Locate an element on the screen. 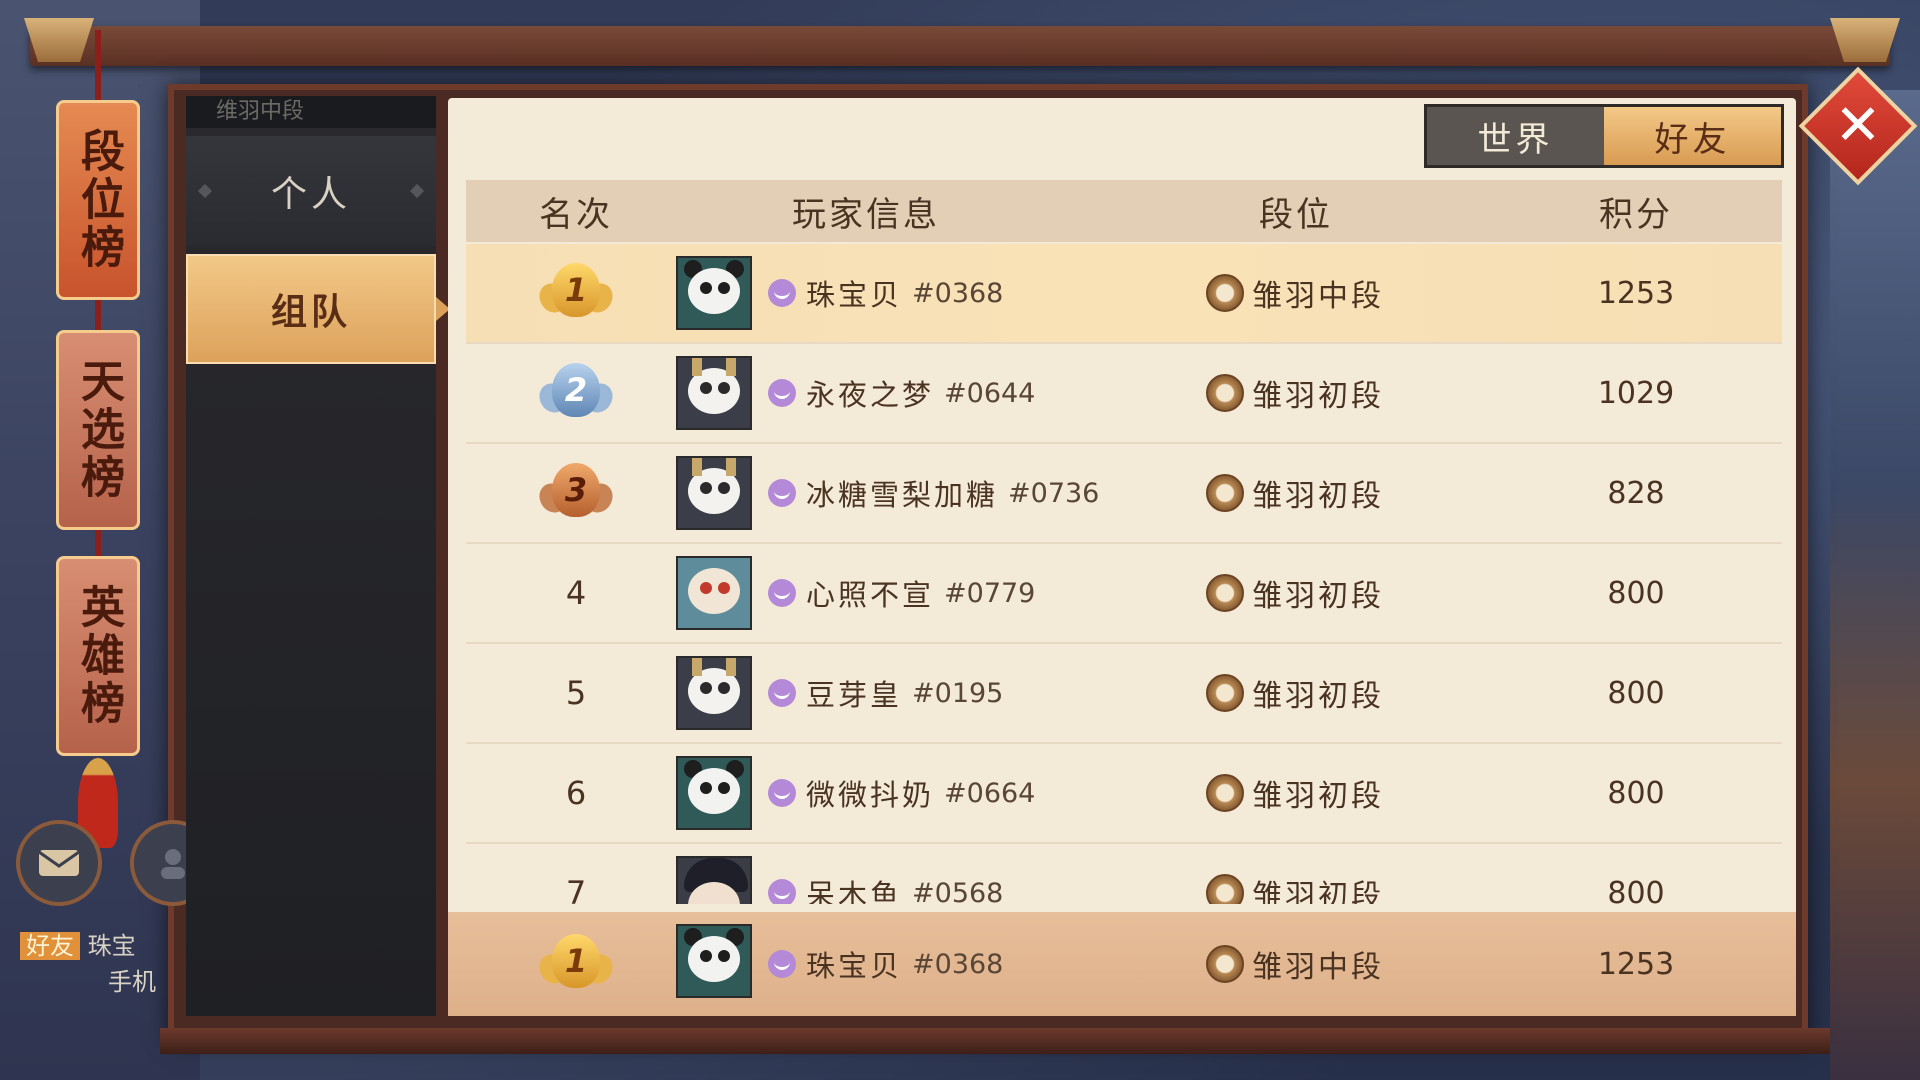 This screenshot has width=1920, height=1080. mail-button is located at coordinates (59, 863).